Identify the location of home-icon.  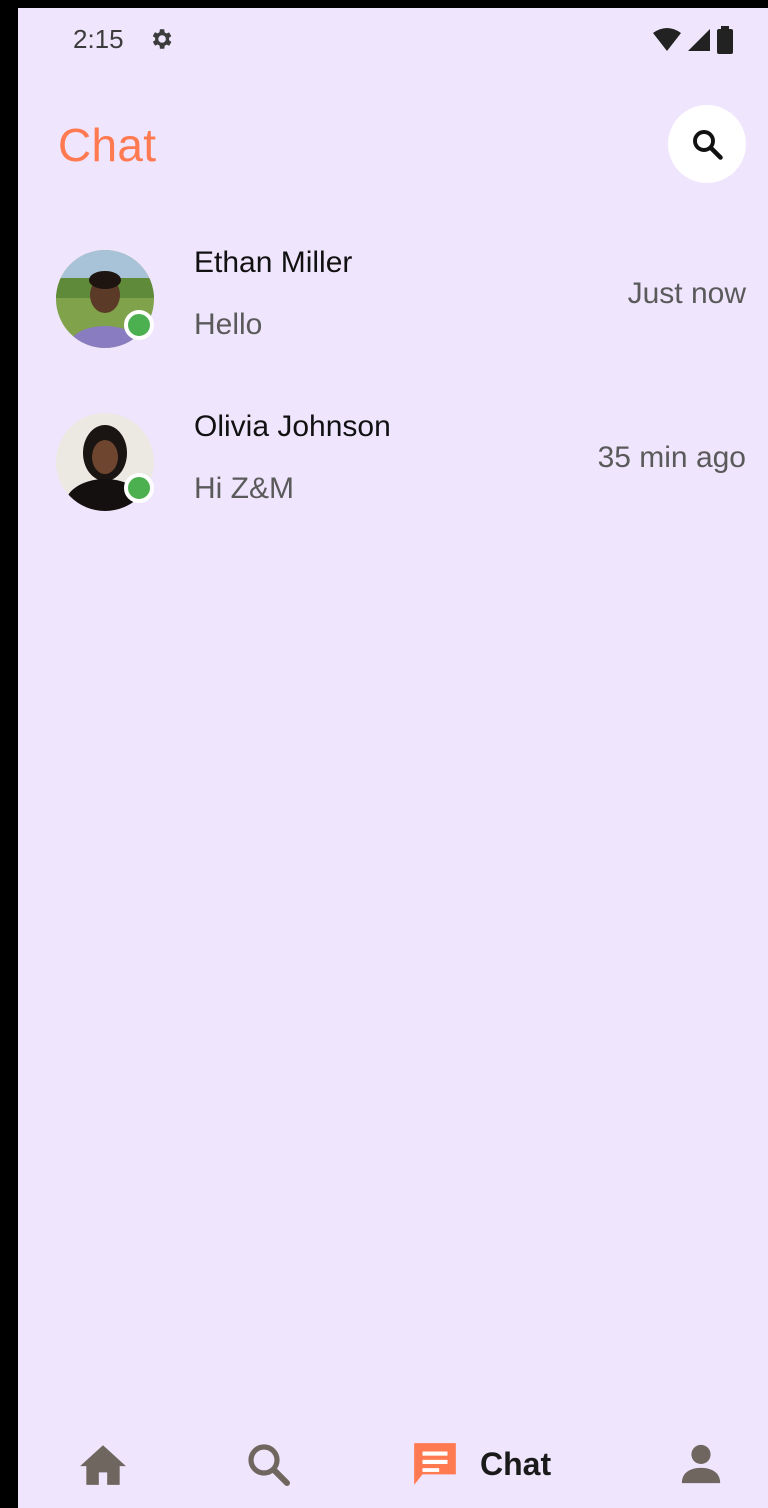
(103, 1465).